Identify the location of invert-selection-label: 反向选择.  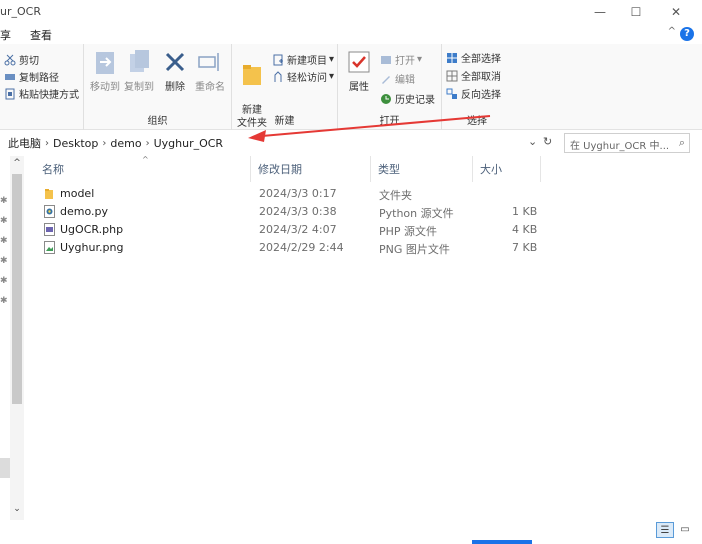
(481, 95).